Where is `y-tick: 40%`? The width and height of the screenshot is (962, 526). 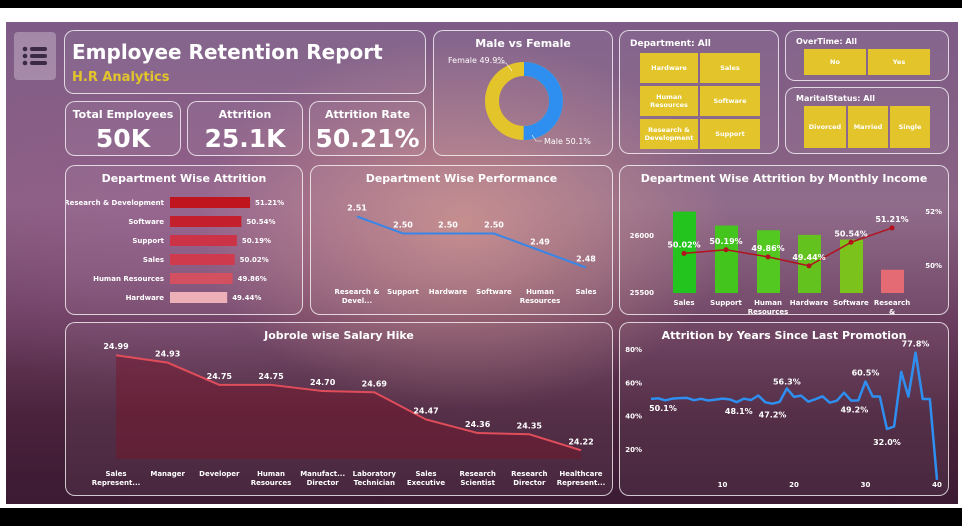 y-tick: 40% is located at coordinates (633, 417).